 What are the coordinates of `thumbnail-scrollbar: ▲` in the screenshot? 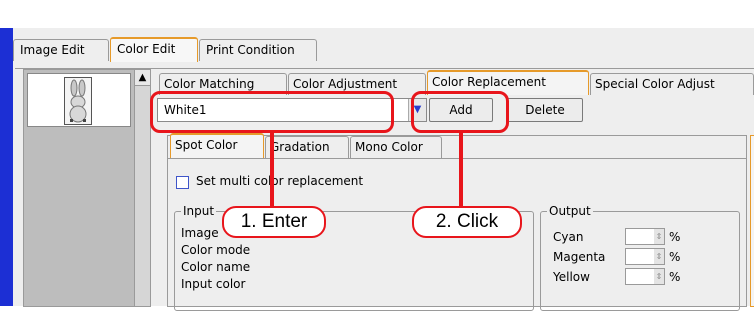 It's located at (142, 188).